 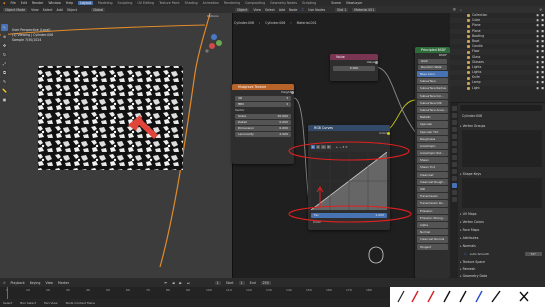 What do you see at coordinates (309, 290) in the screenshot?
I see `frame-tick-label: 150` at bounding box center [309, 290].